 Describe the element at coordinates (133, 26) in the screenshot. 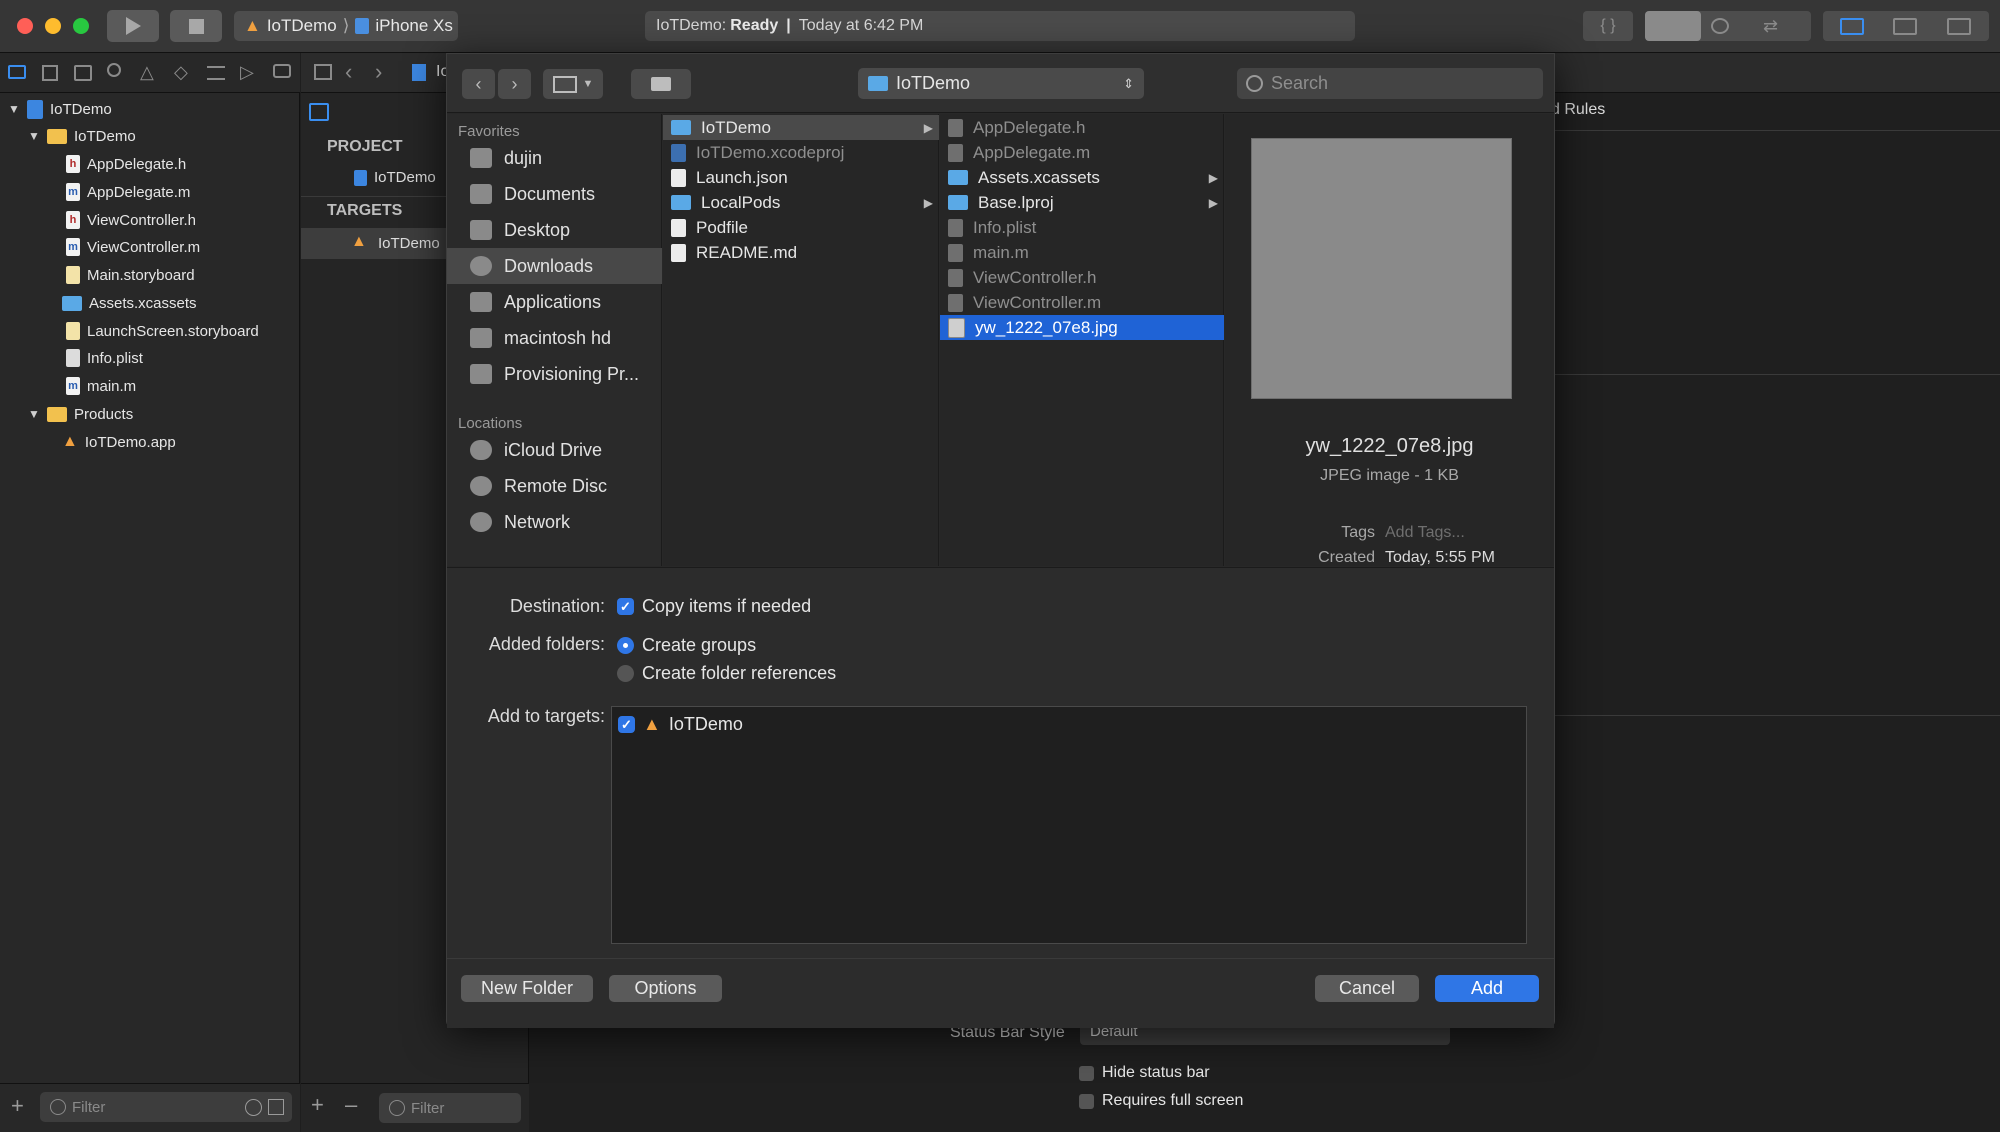

I see `run-button` at that location.